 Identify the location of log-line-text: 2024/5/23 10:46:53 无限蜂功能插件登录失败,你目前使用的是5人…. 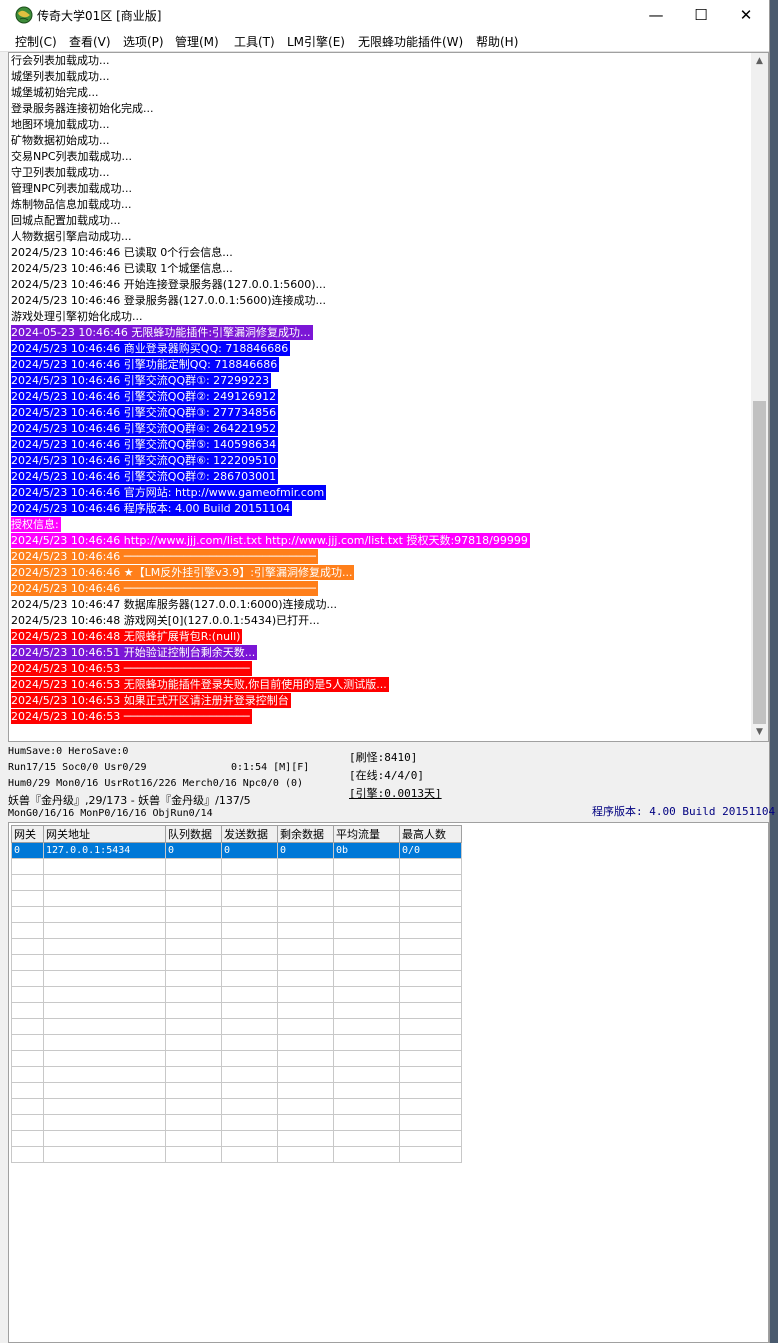
(200, 684).